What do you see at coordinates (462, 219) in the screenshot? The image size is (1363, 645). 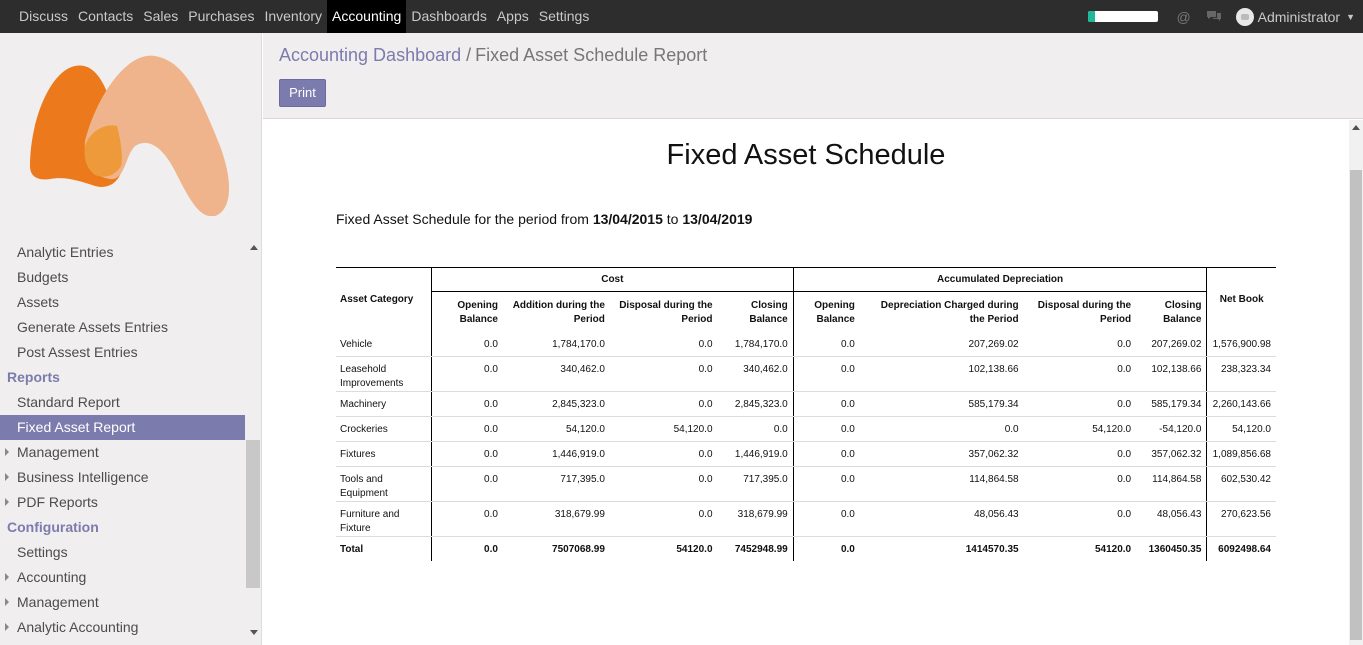 I see `period-prefix: Fixed Asset Schedule for the period from` at bounding box center [462, 219].